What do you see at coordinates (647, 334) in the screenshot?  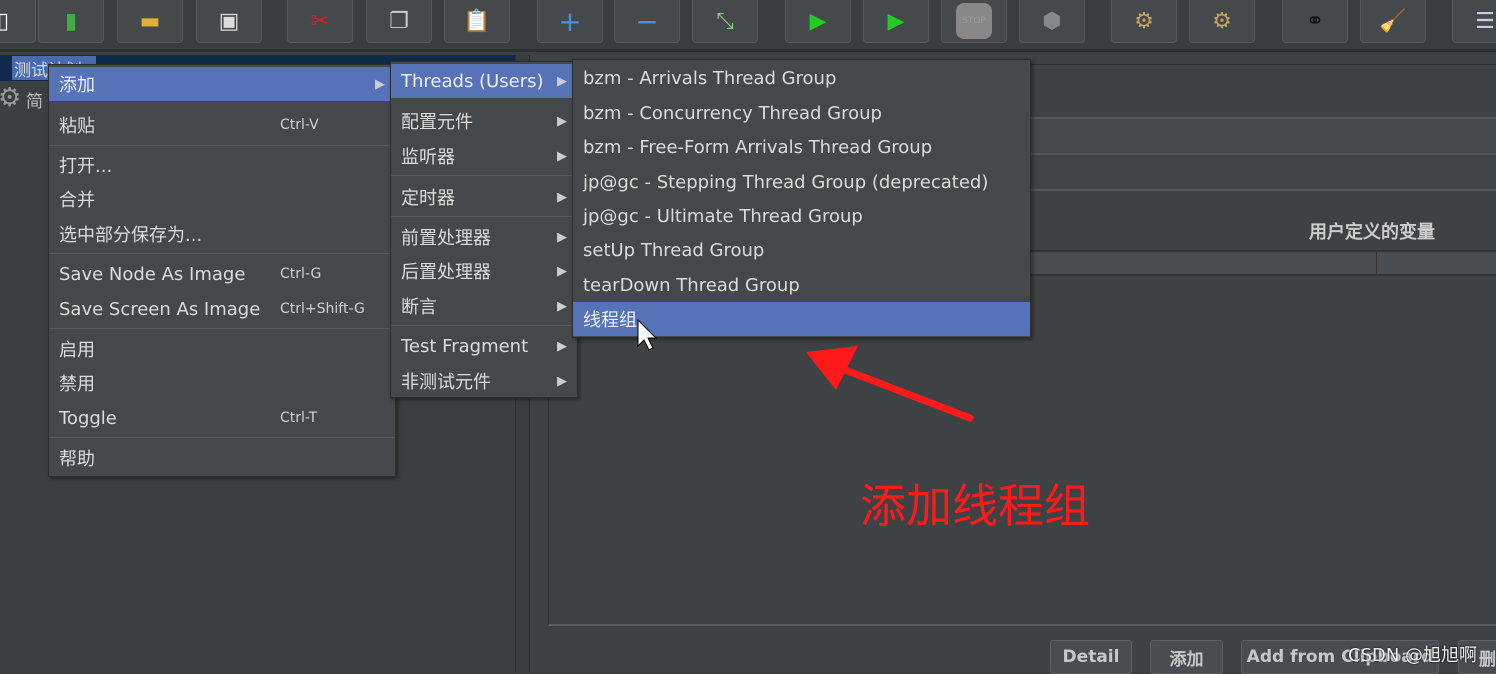 I see `mouse-cursor-icon` at bounding box center [647, 334].